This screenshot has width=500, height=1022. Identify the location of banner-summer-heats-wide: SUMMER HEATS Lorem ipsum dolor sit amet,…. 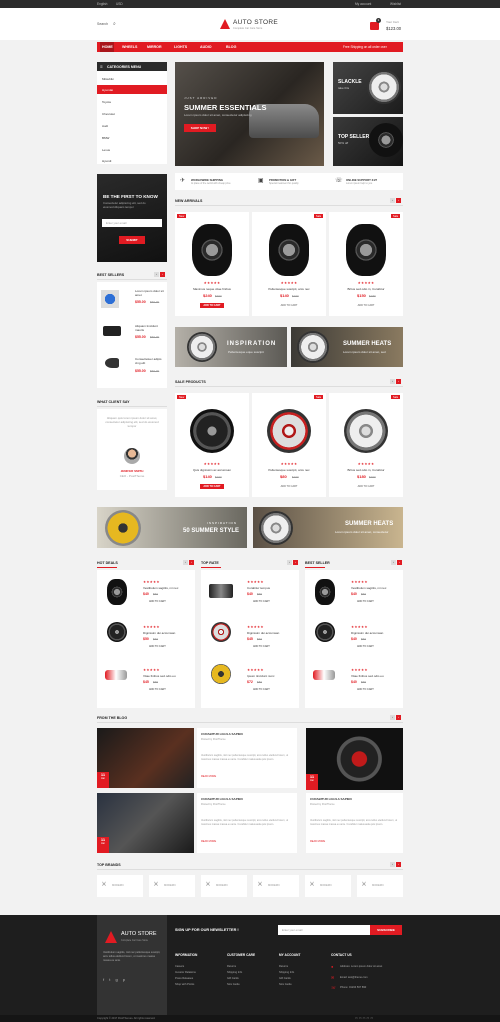
(328, 527).